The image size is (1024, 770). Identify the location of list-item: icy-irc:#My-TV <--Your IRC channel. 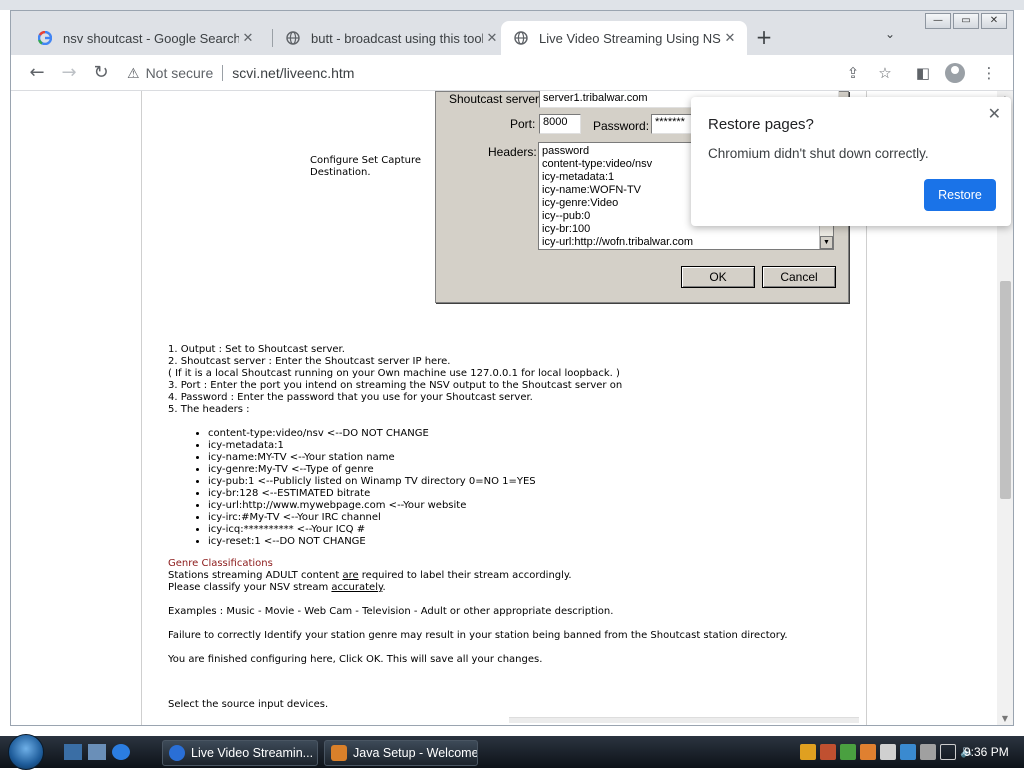
(533, 518).